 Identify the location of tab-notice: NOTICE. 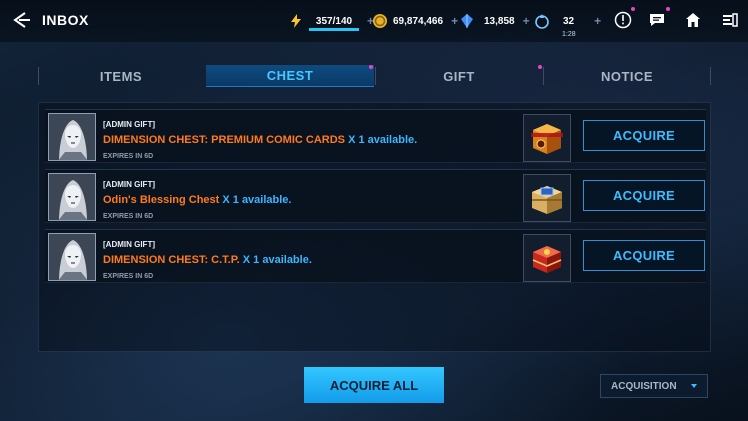
(627, 76).